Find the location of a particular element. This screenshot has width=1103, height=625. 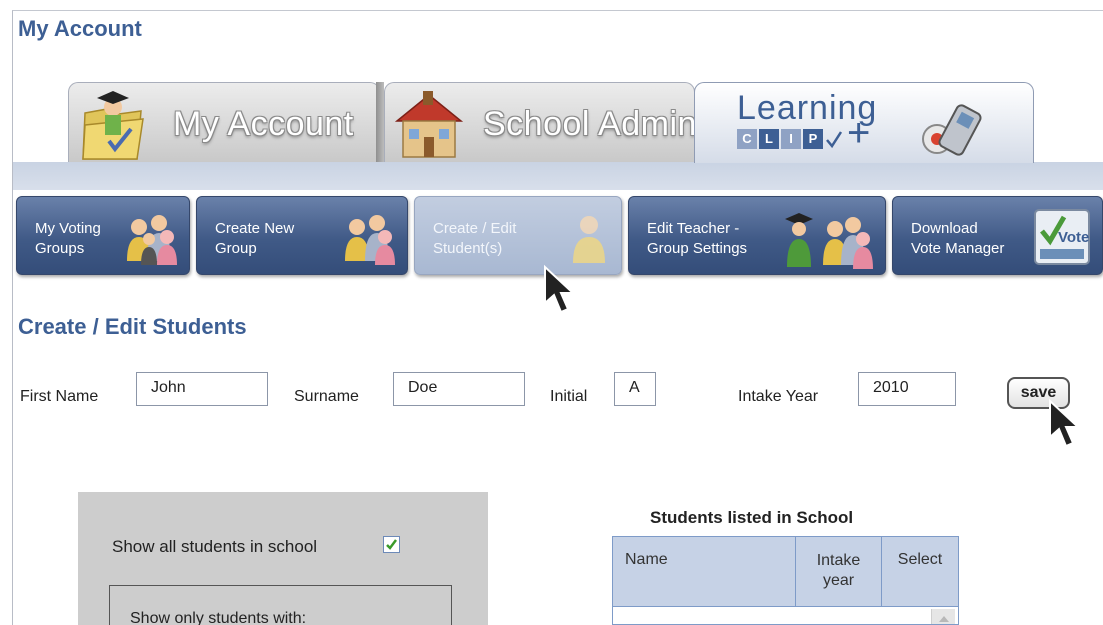

school-house-icon is located at coordinates (429, 125).